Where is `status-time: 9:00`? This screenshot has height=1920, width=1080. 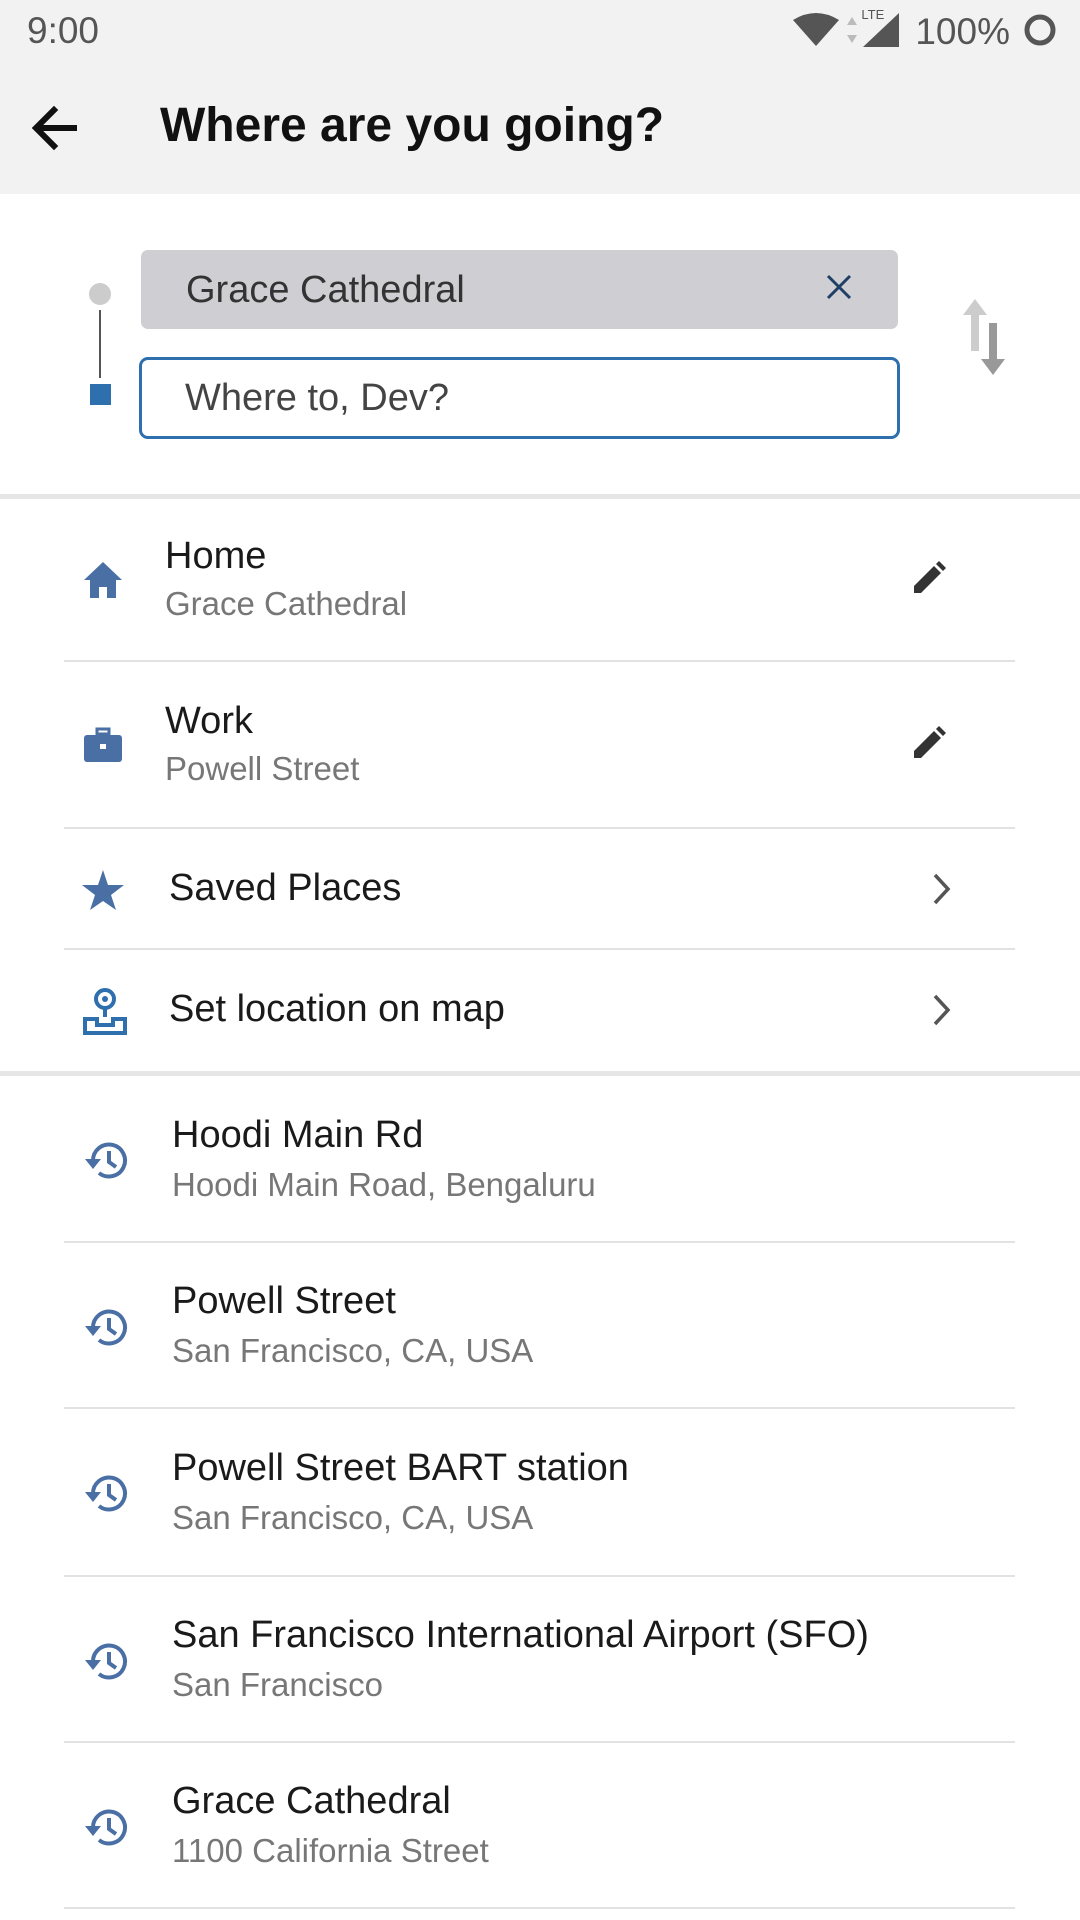
status-time: 9:00 is located at coordinates (63, 30).